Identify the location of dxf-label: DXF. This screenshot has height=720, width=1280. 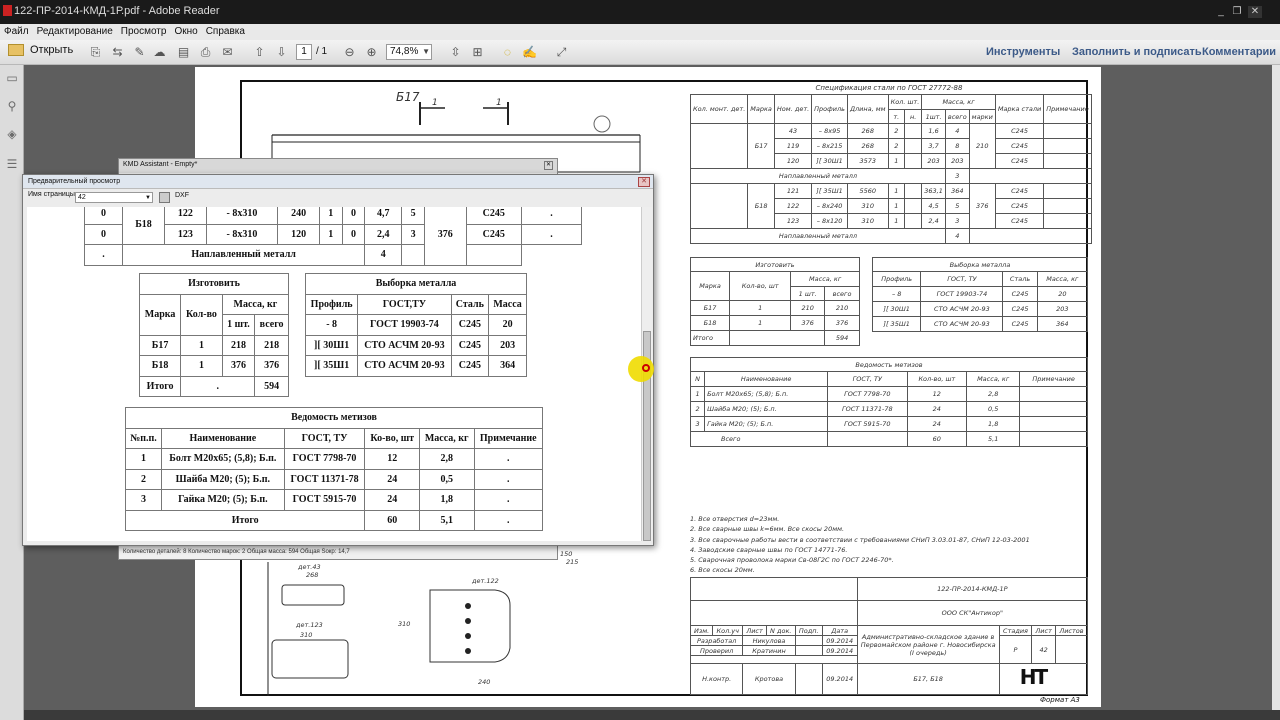
(182, 195).